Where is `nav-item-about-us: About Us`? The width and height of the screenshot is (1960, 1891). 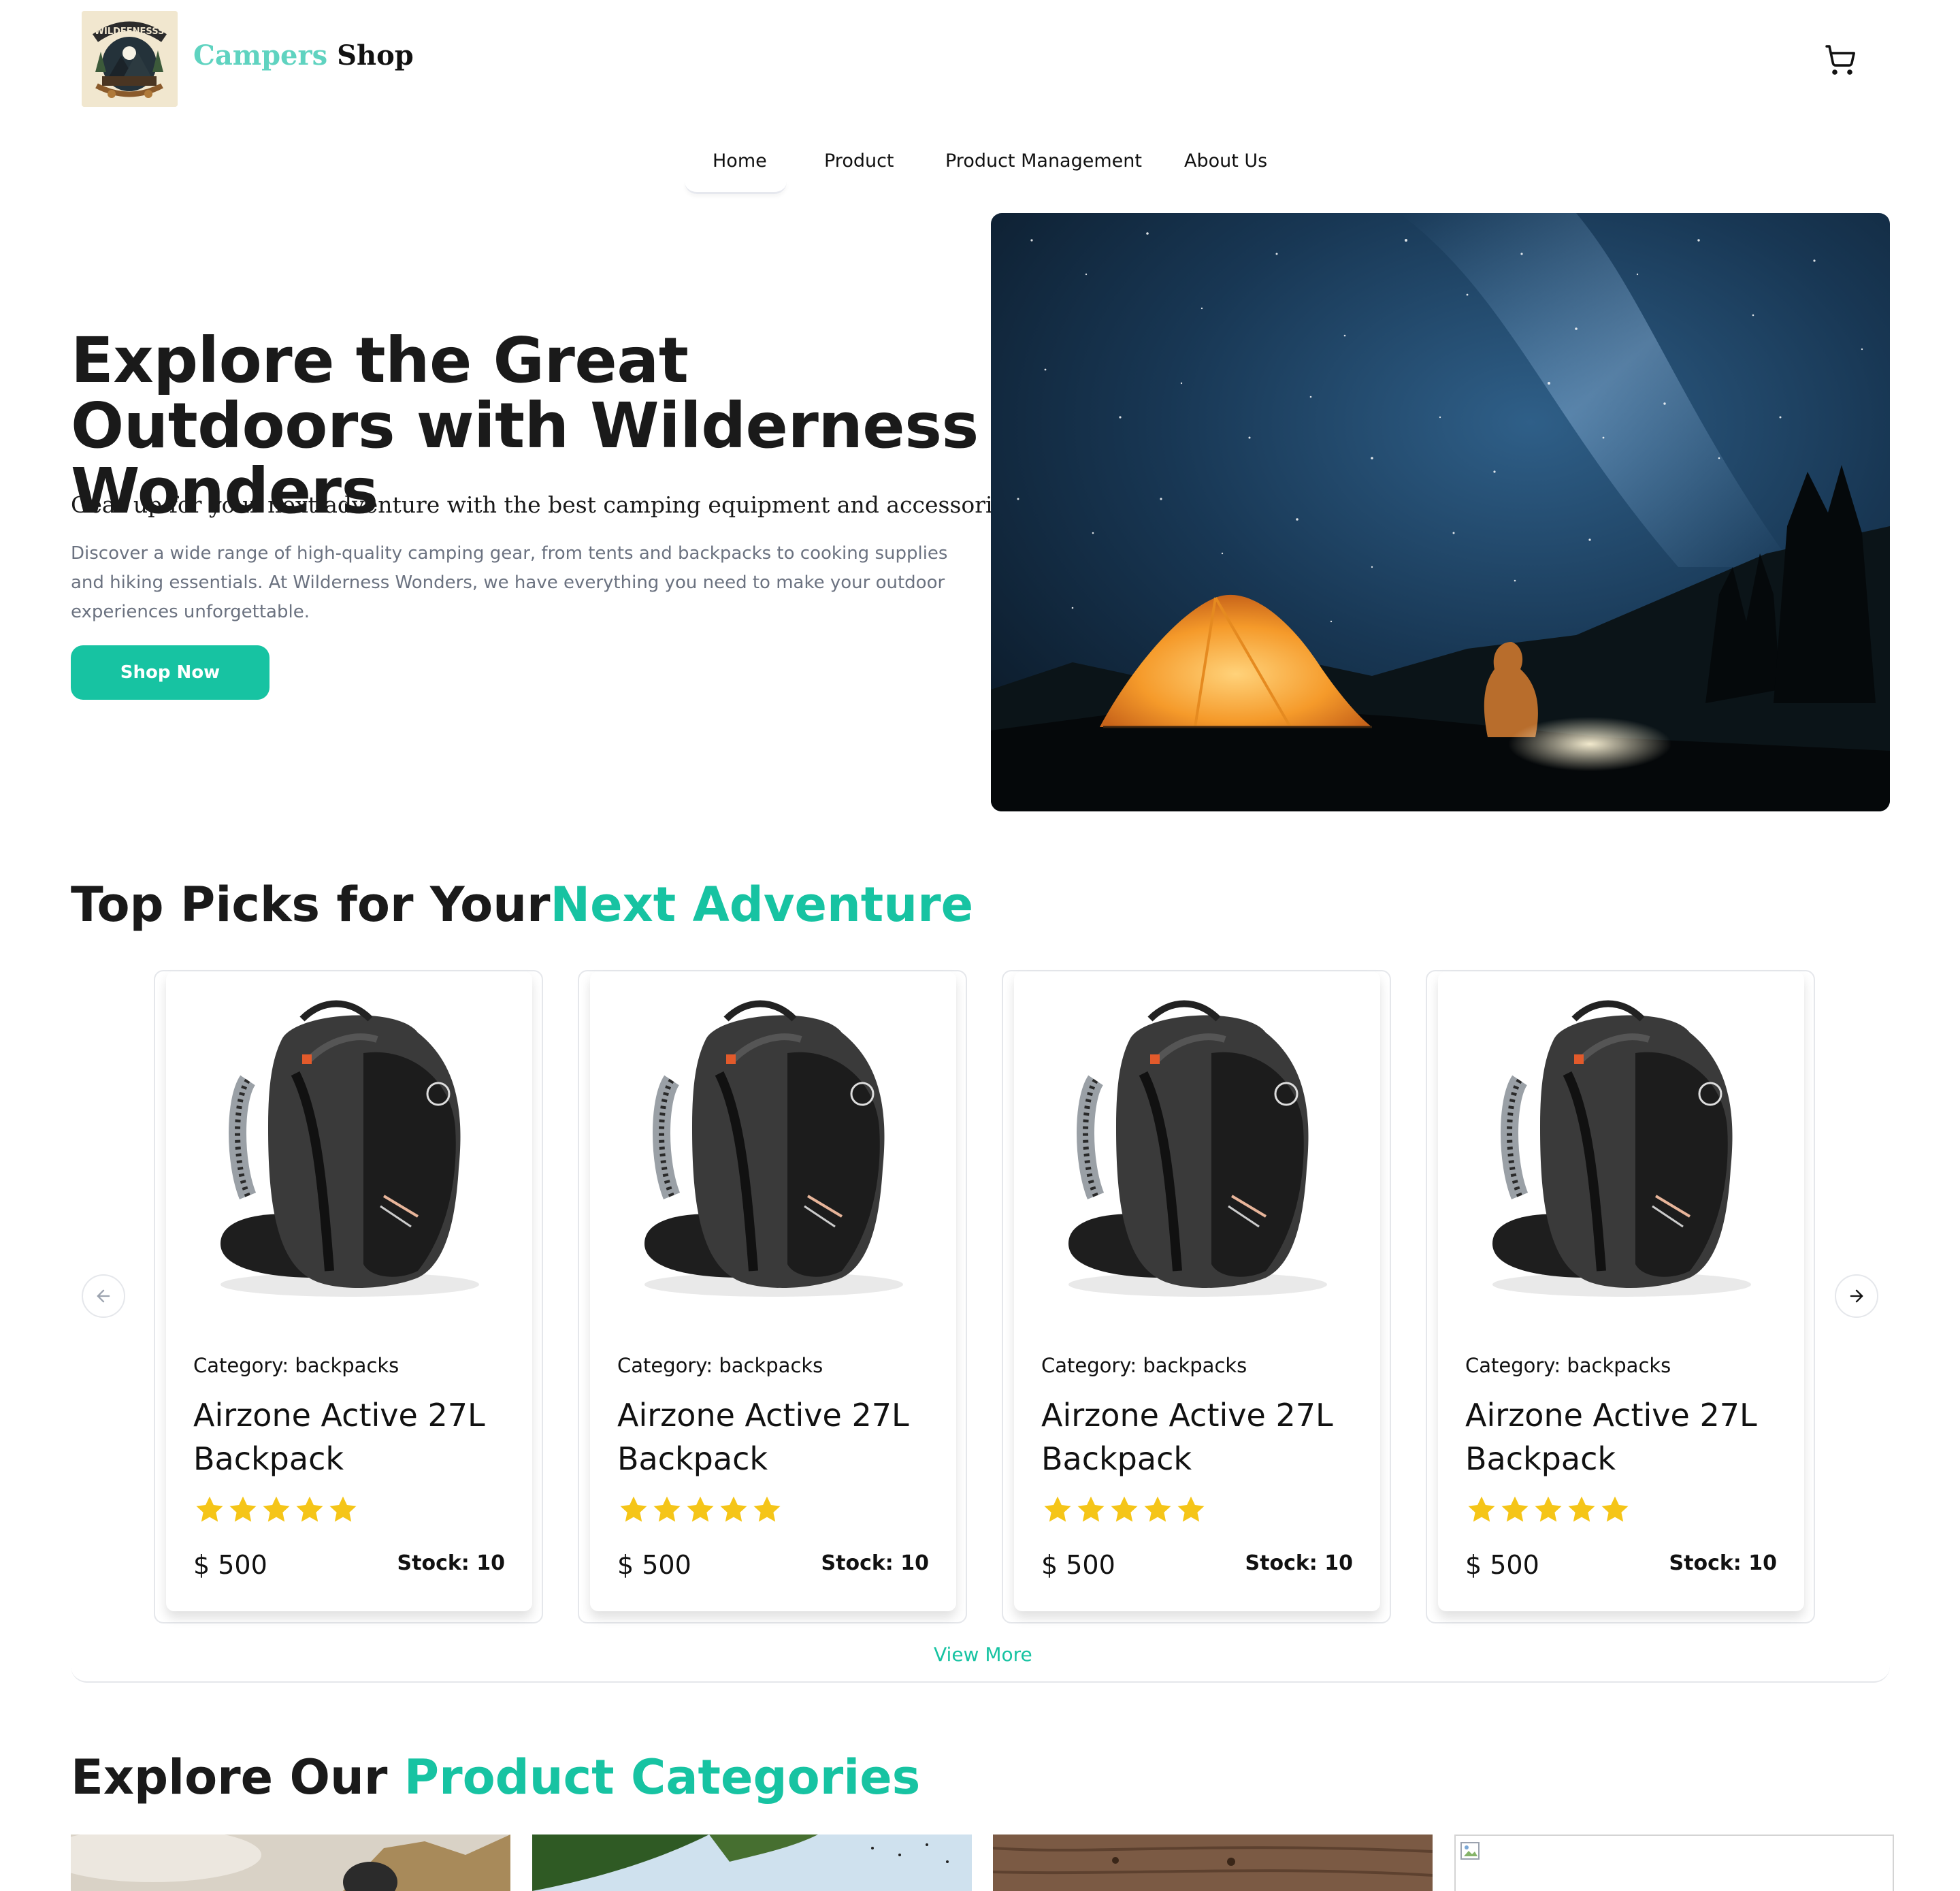 nav-item-about-us: About Us is located at coordinates (1225, 161).